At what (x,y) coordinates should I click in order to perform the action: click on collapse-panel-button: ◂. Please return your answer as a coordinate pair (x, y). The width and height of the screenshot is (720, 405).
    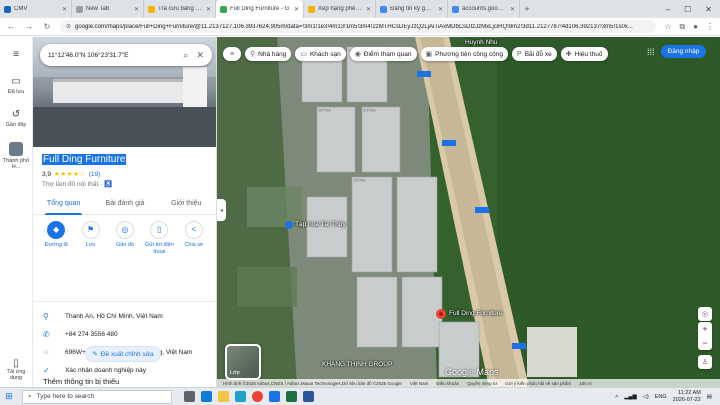
    Looking at the image, I should click on (221, 210).